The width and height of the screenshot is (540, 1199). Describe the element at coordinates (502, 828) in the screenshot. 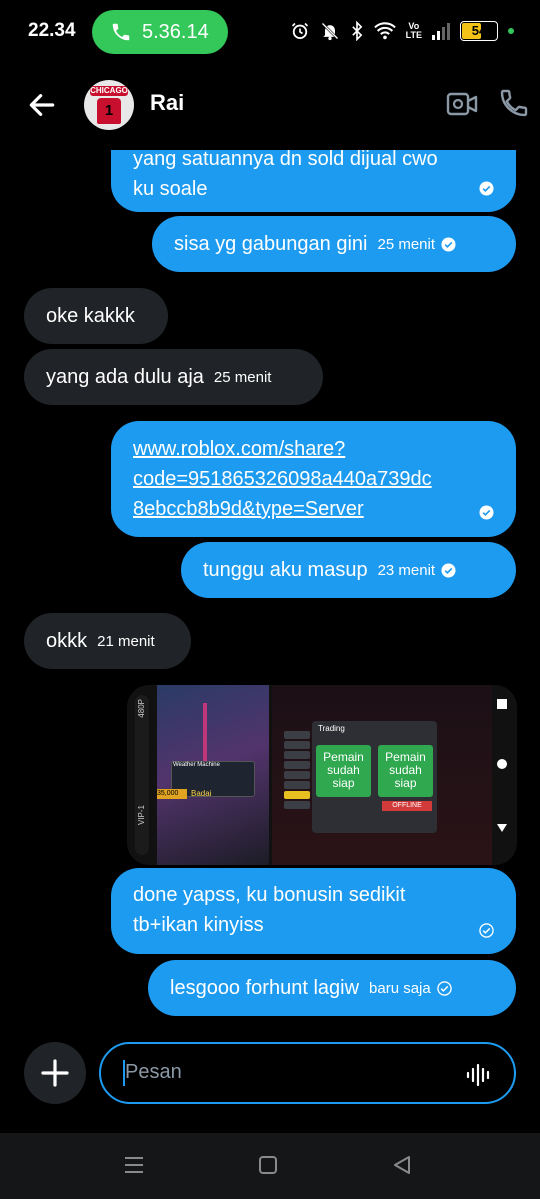

I see `dropdown-control-icon` at that location.